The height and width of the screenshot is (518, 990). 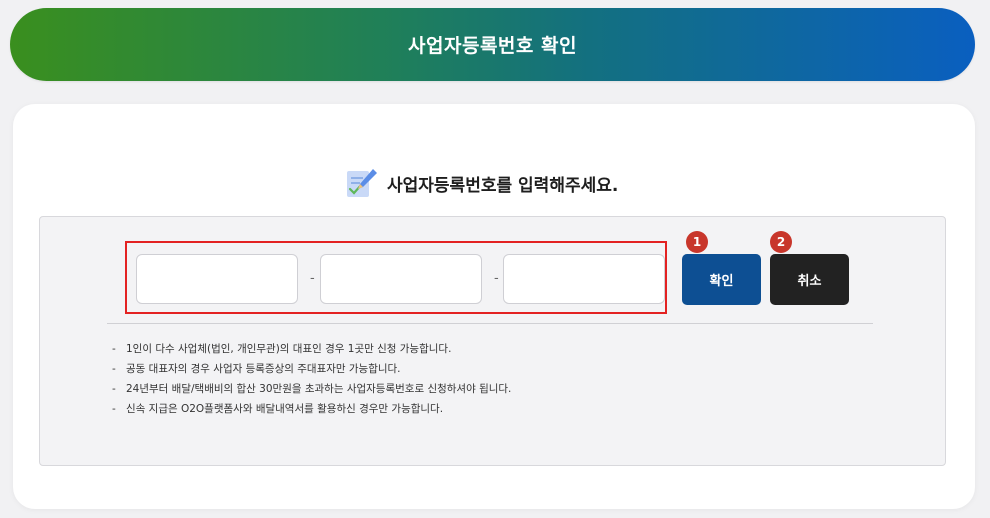 What do you see at coordinates (721, 279) in the screenshot?
I see `confirm-button: 확인` at bounding box center [721, 279].